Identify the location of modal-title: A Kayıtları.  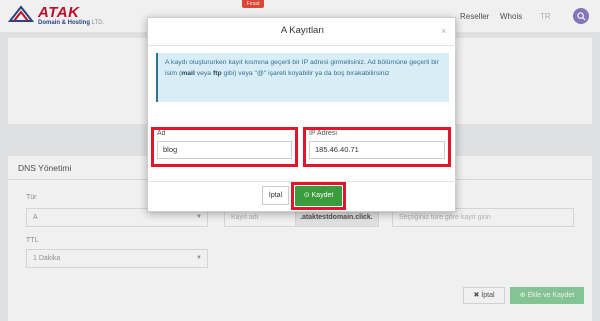
(302, 30).